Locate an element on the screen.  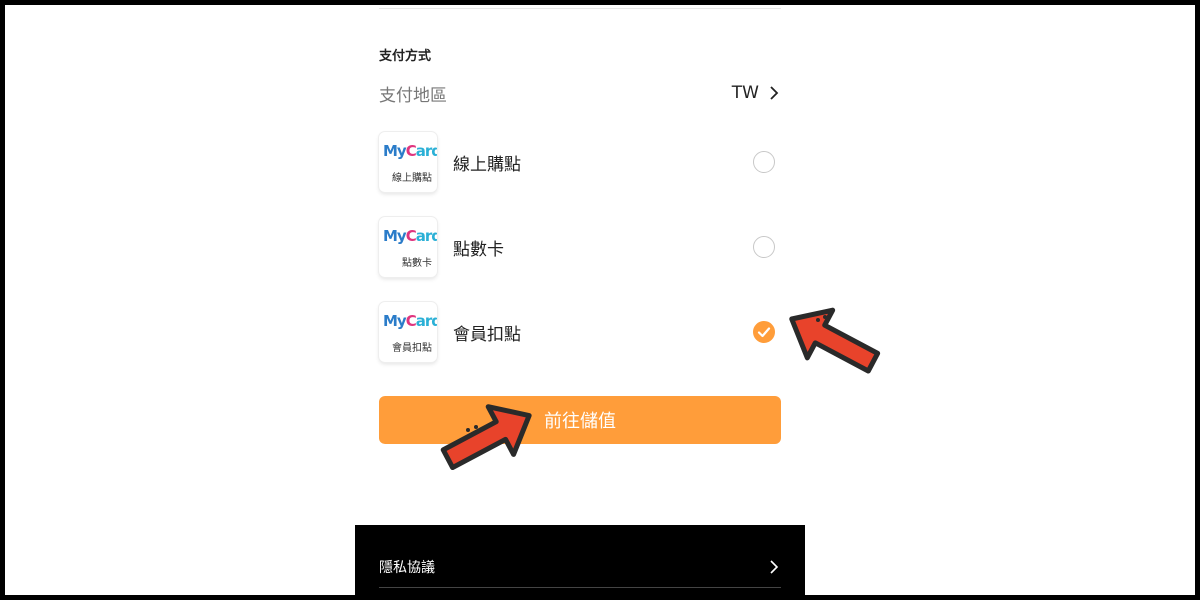
mycard-logo: MyCard 會員扣點 is located at coordinates (408, 332).